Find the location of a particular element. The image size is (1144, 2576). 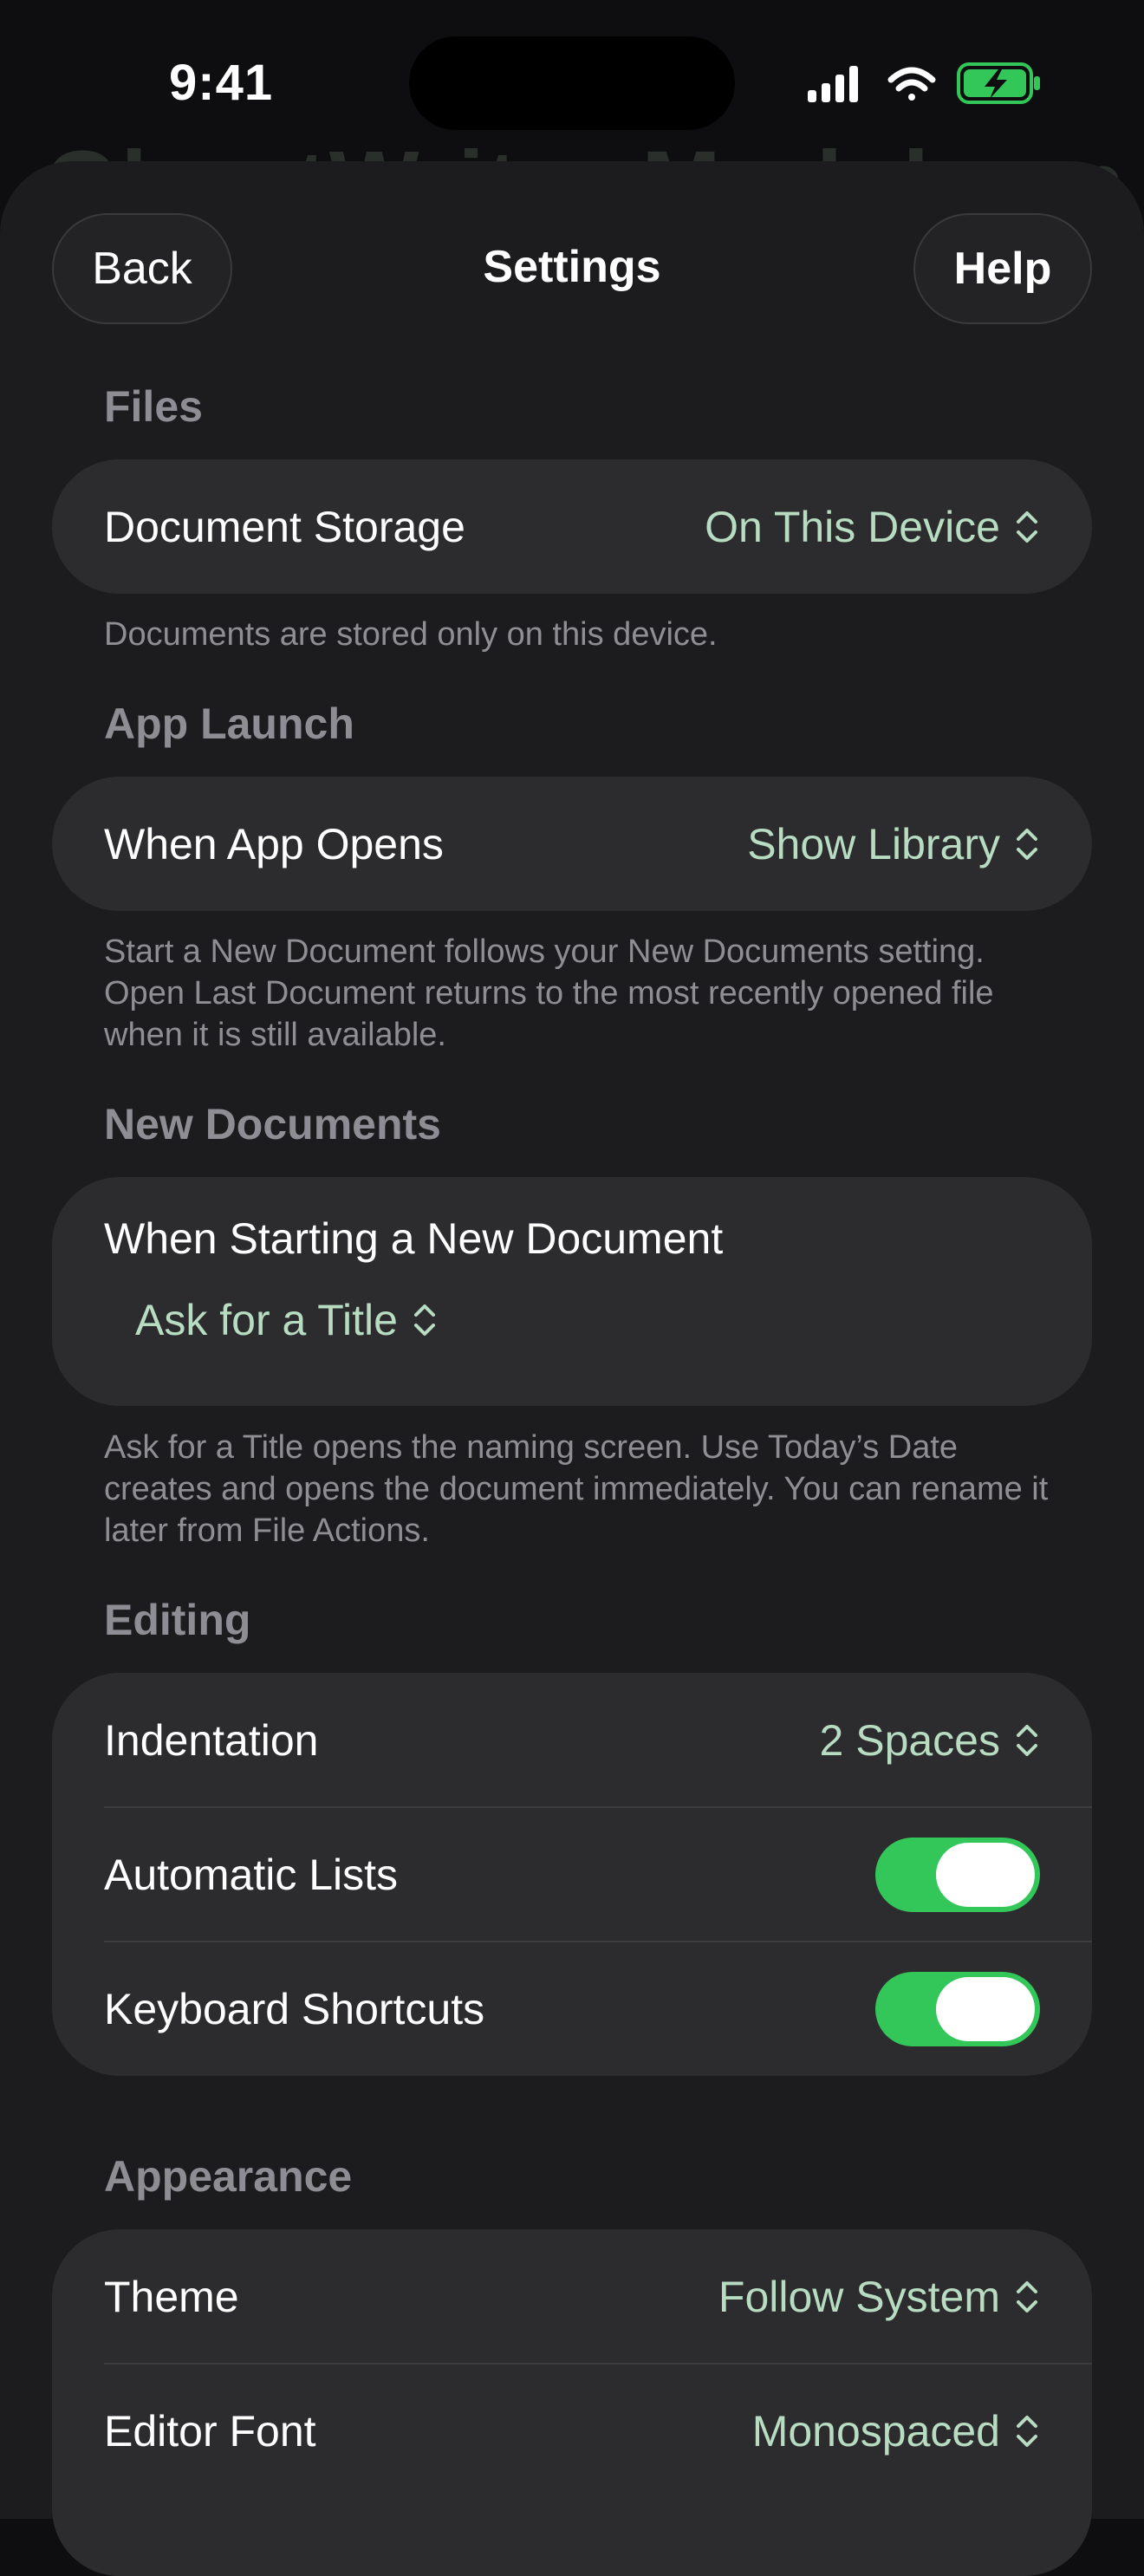

document-storage-value: On This Device is located at coordinates (852, 526).